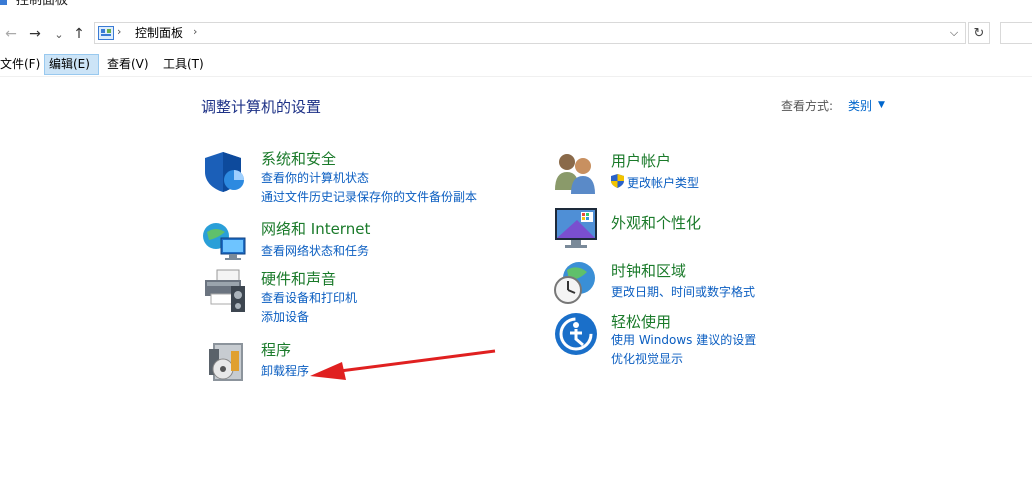  I want to click on link-view-computer-status: 查看你的计算机状态, so click(315, 177).